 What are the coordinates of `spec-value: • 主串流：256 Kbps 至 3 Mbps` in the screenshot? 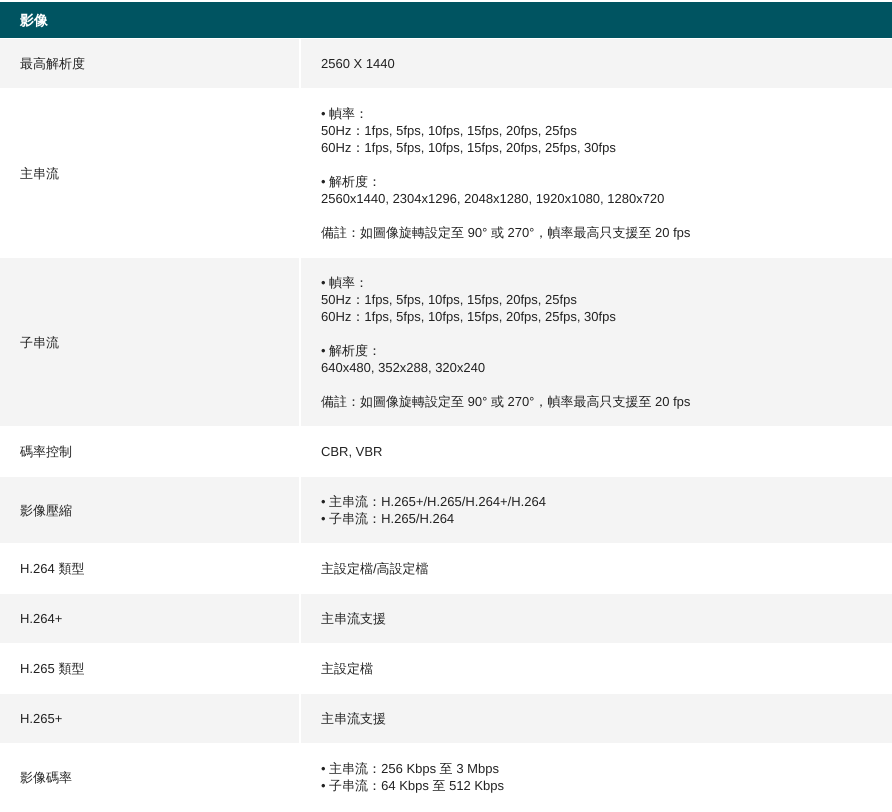 It's located at (410, 768).